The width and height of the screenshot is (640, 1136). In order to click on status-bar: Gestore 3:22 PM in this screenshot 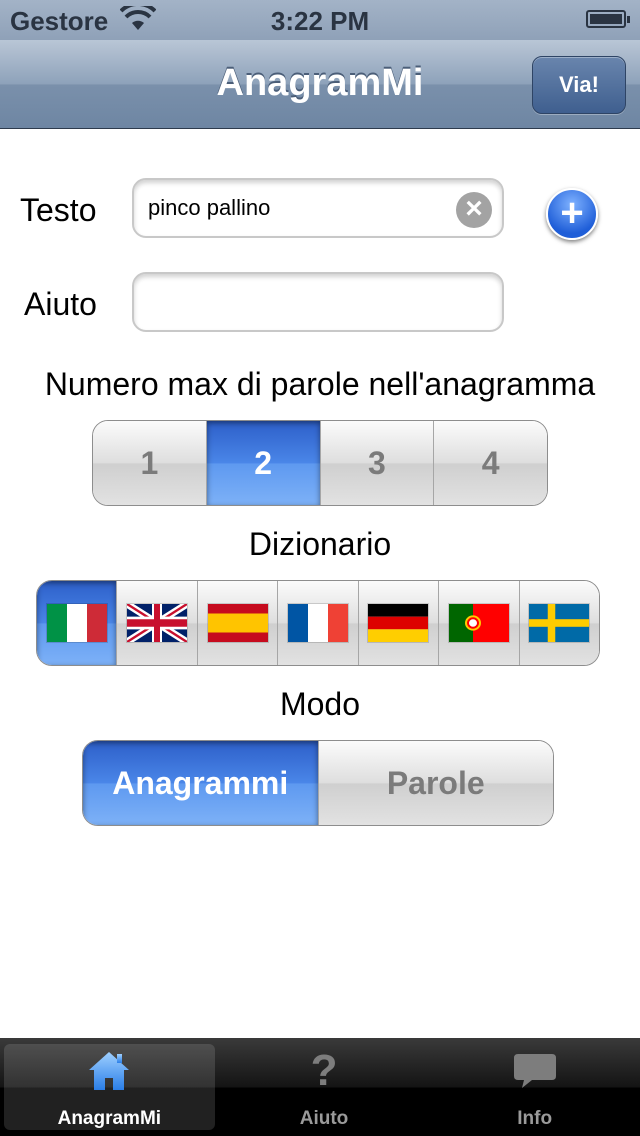, I will do `click(320, 20)`.